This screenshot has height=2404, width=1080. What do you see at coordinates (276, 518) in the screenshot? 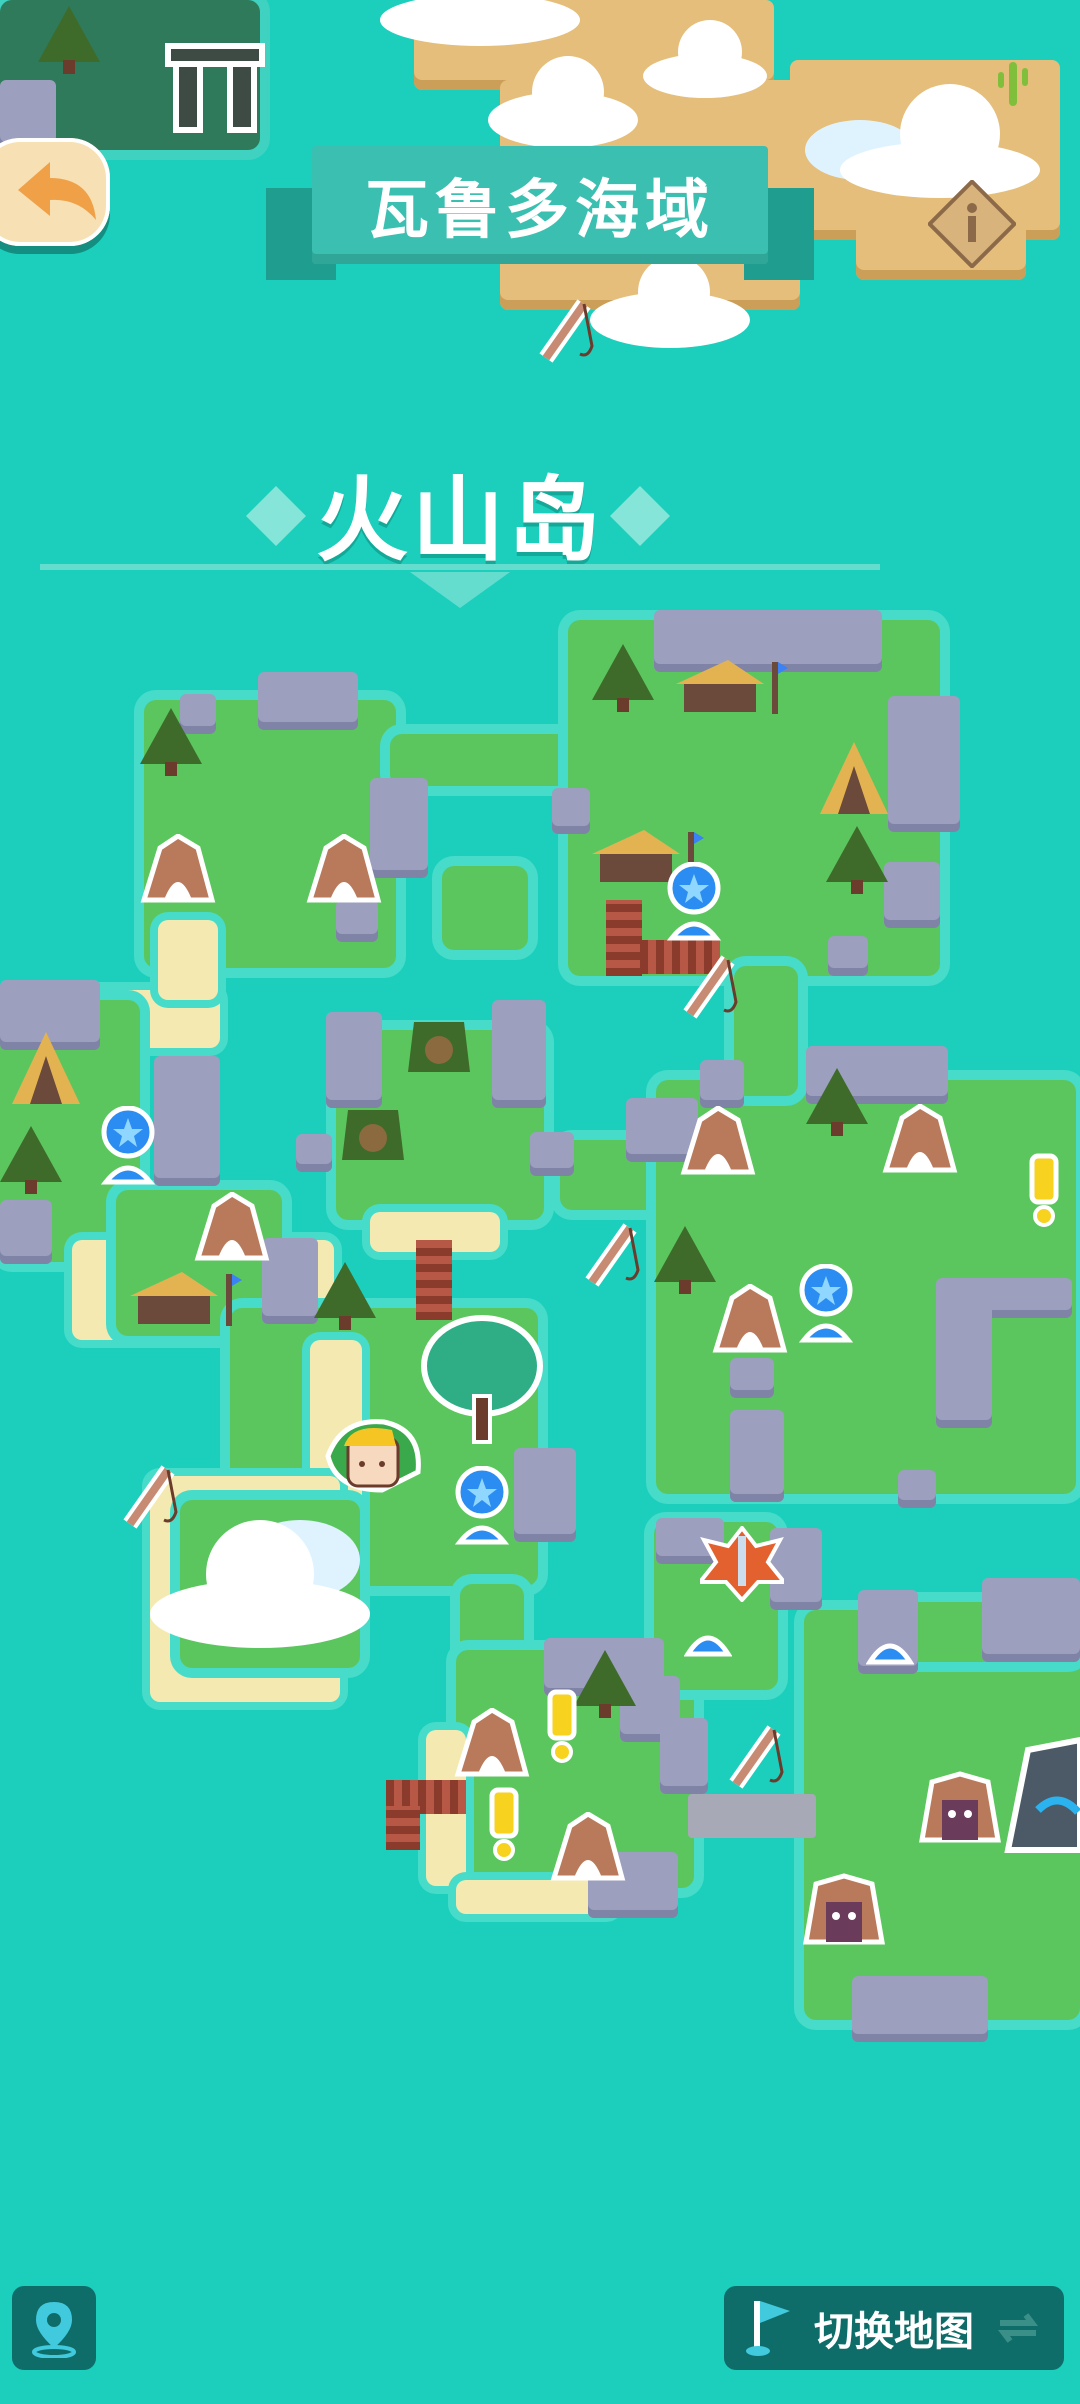
I see `title-ornament-left` at bounding box center [276, 518].